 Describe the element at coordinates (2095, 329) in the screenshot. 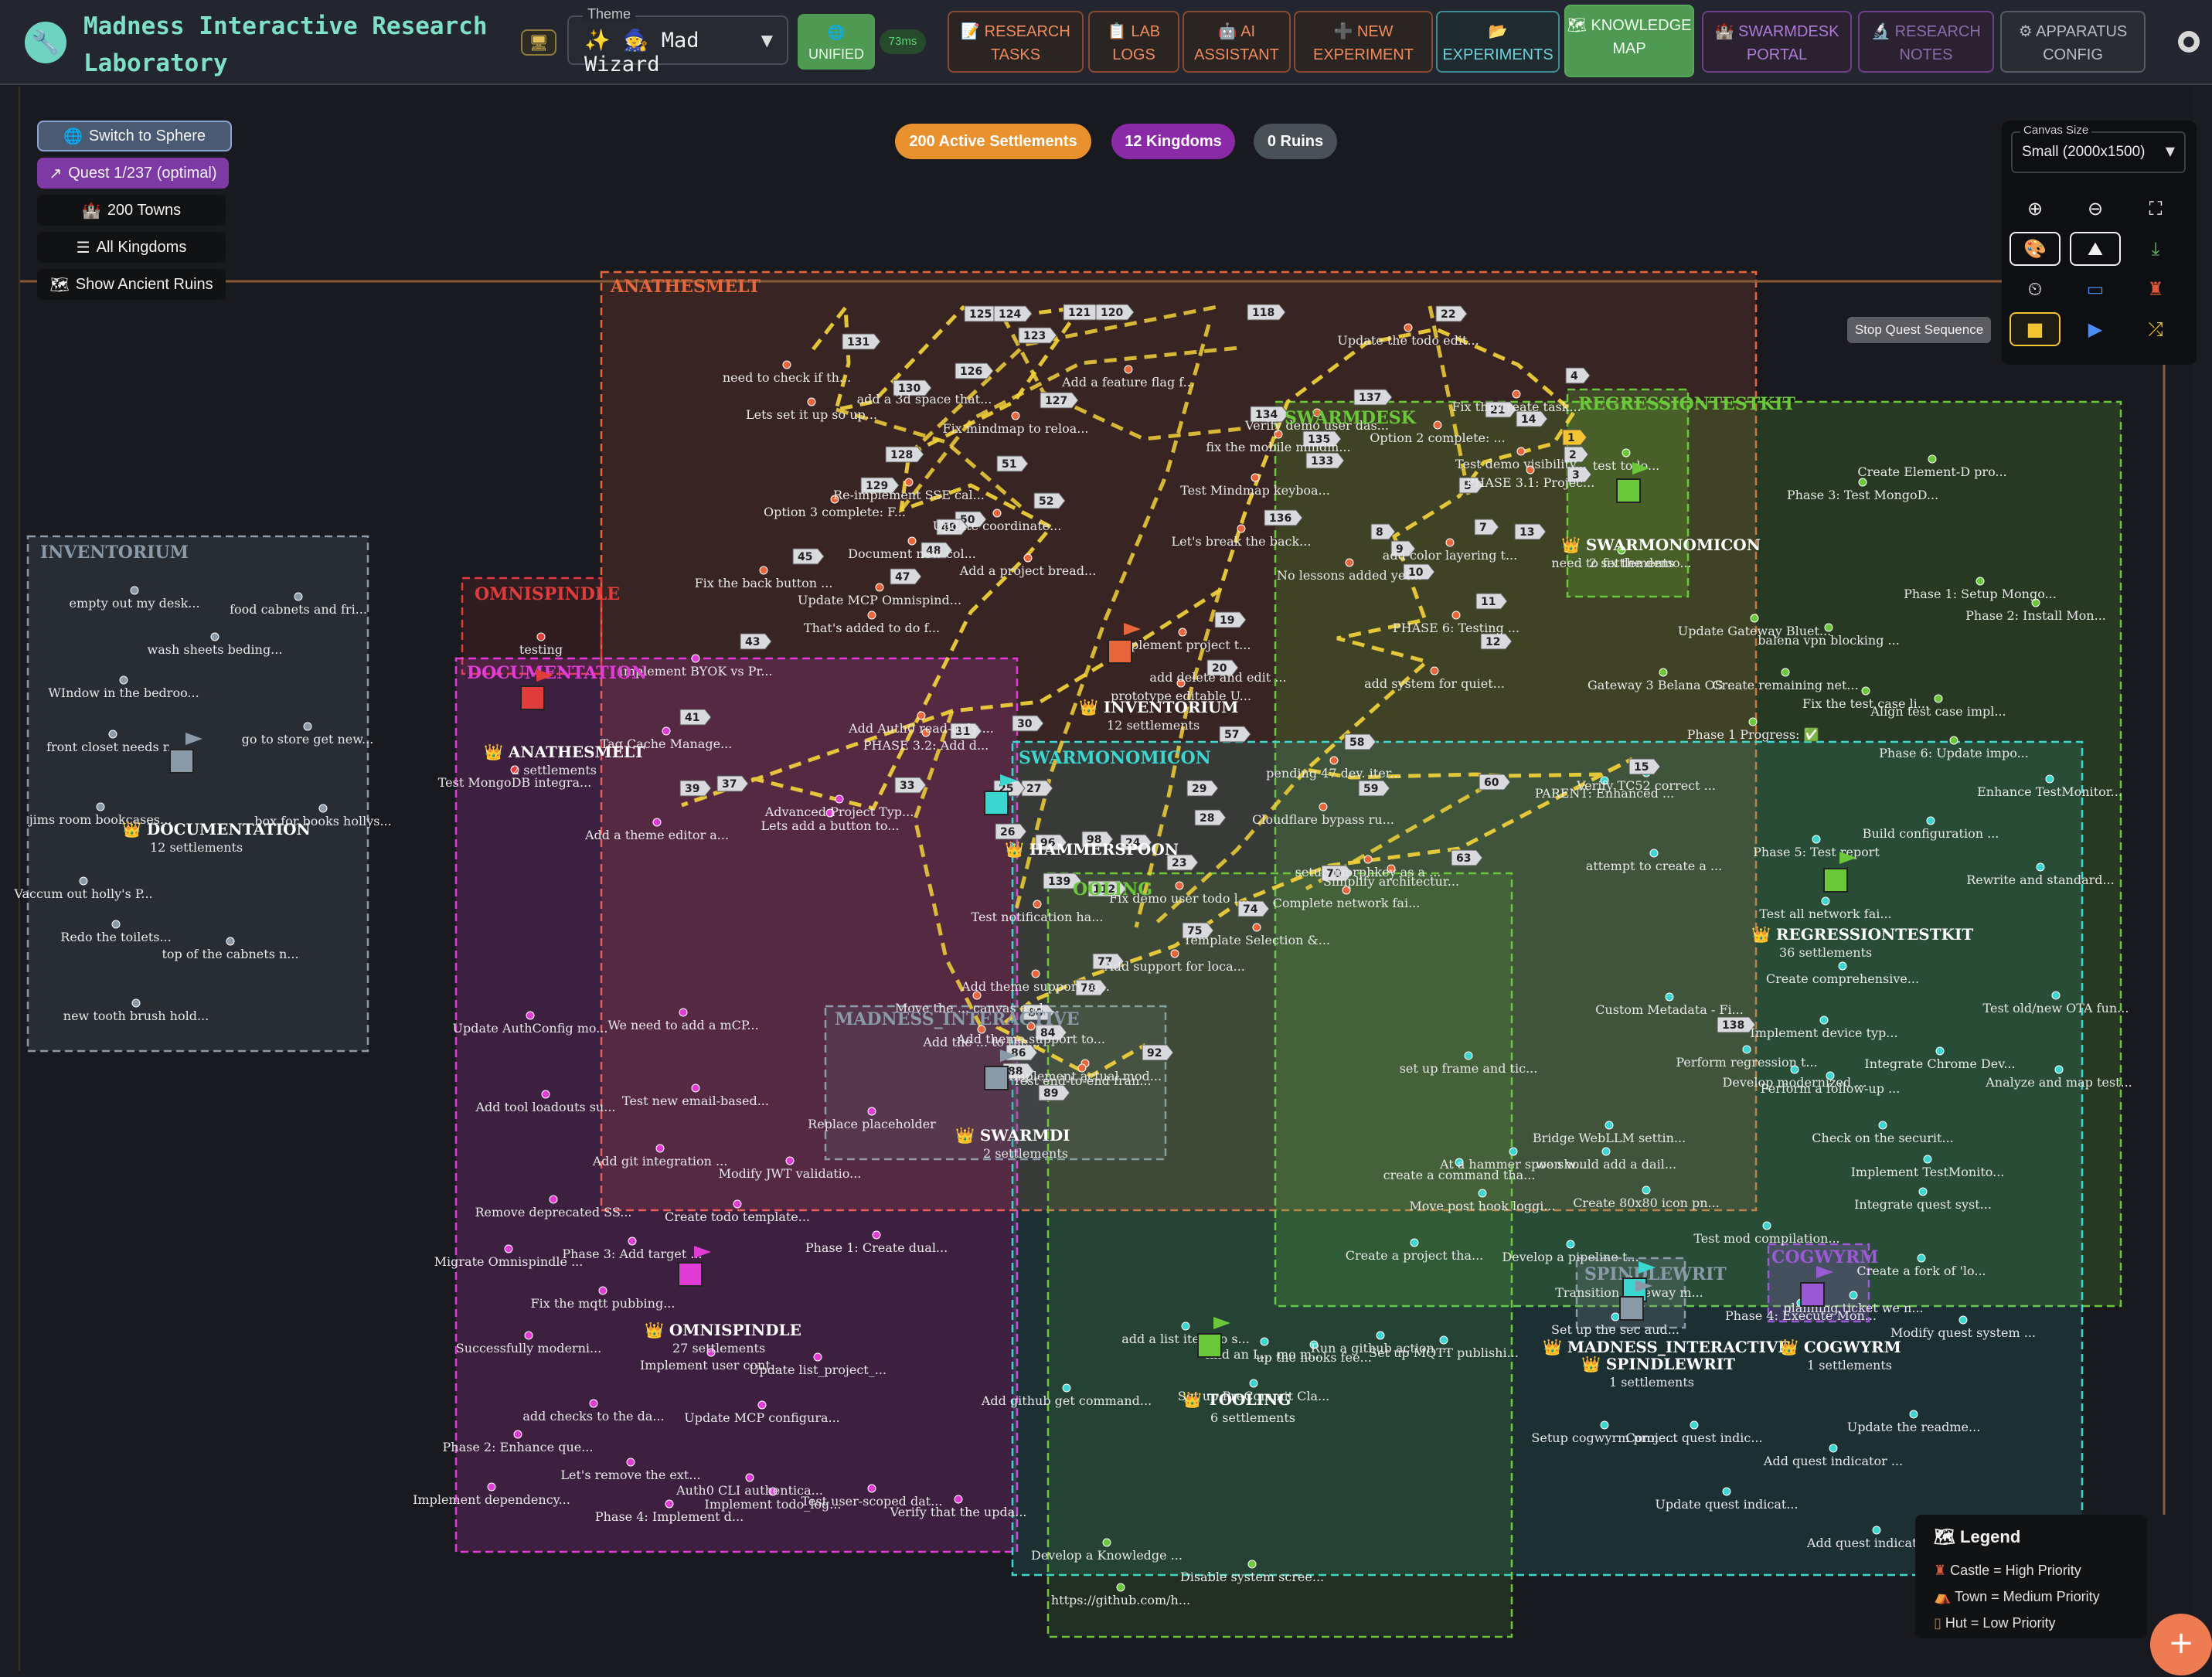

I see `play-icon: ▶` at that location.